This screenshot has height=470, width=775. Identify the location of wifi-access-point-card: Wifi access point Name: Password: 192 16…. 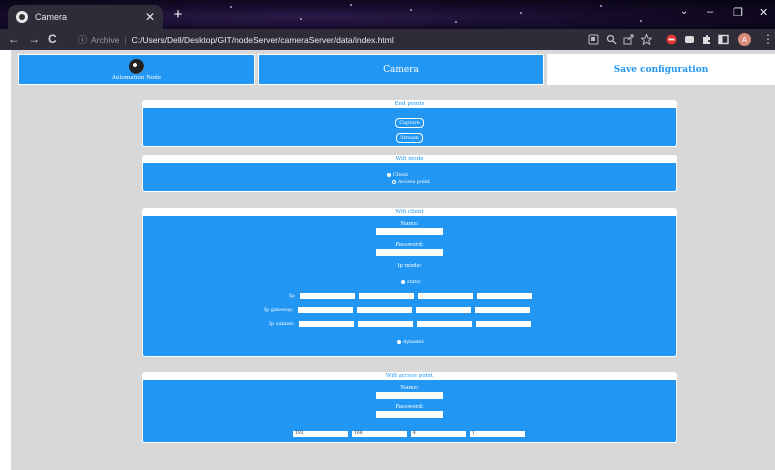
(409, 407).